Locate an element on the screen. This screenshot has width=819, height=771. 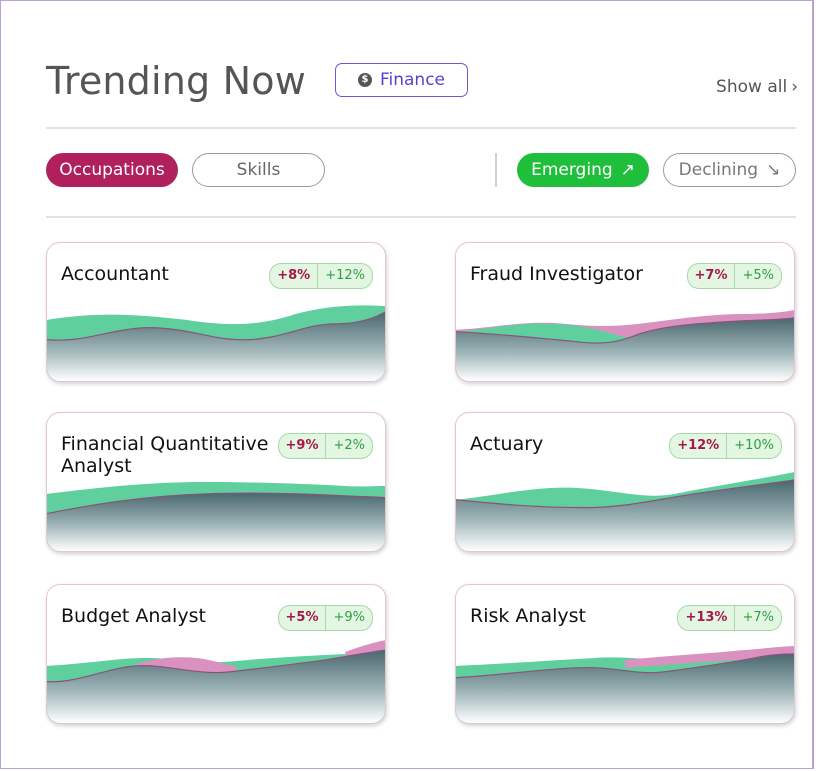
change-badge-primary: +8% is located at coordinates (294, 276).